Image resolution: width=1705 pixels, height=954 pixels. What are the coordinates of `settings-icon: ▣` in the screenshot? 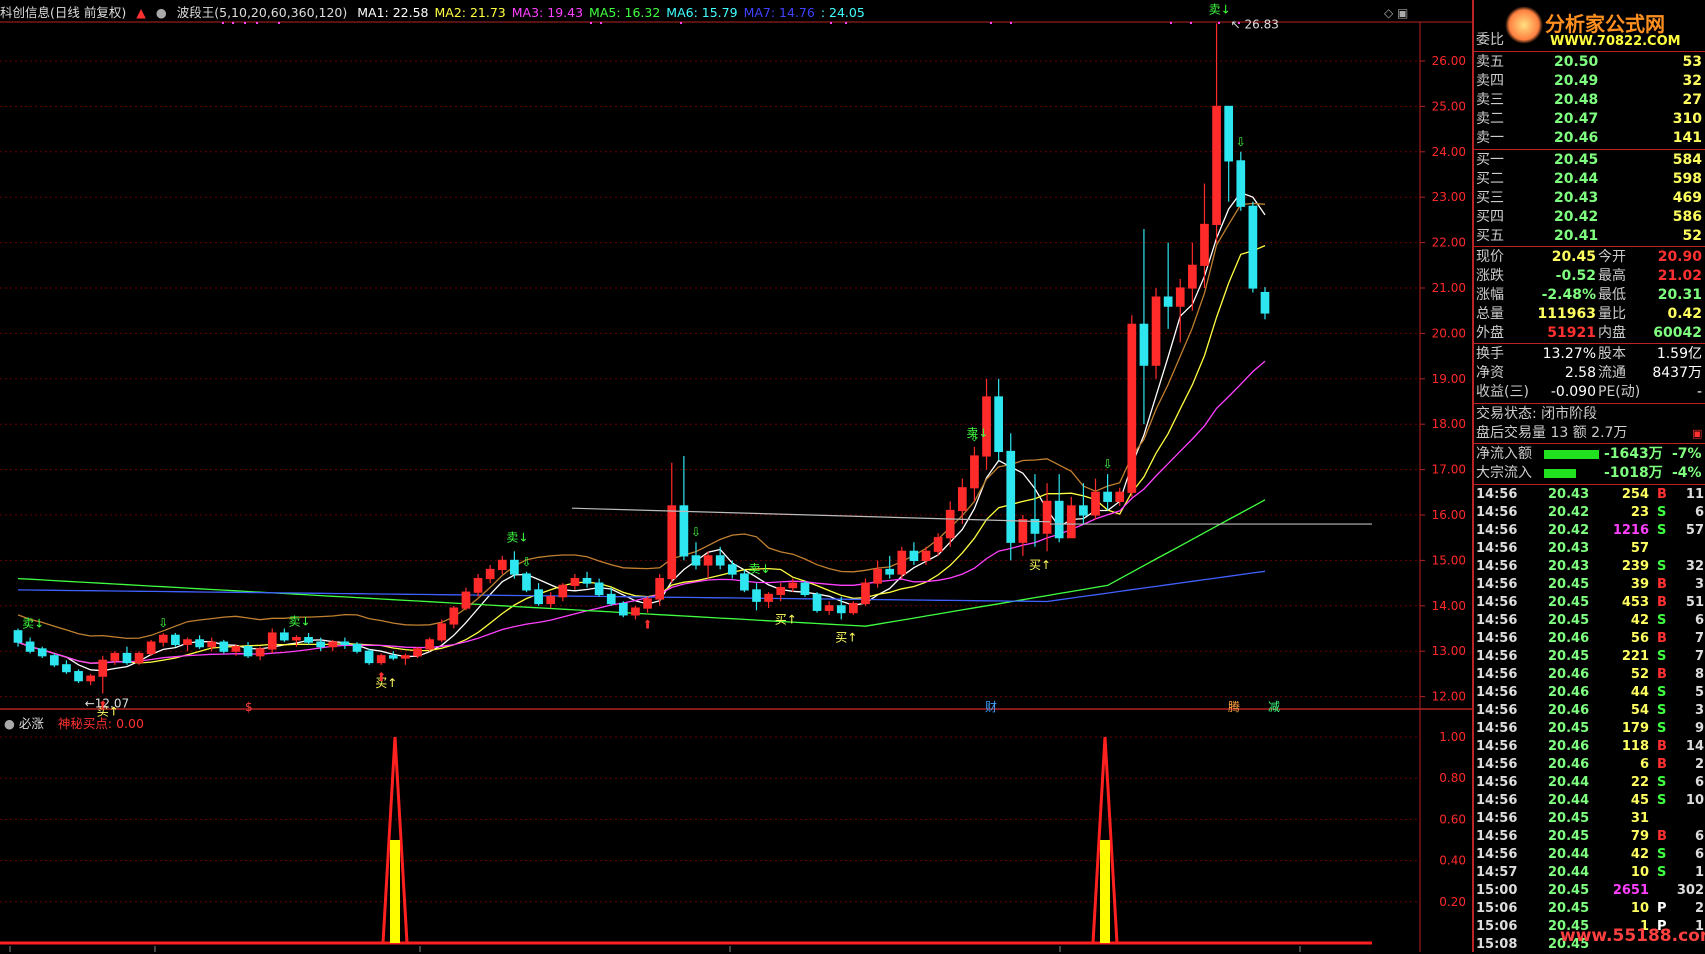 It's located at (1697, 433).